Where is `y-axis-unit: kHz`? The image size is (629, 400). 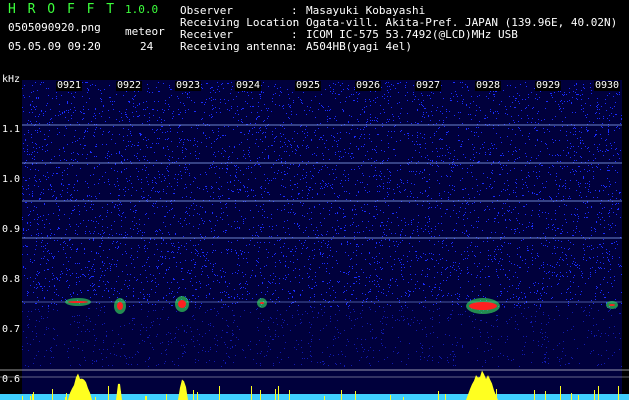
y-axis-unit: kHz is located at coordinates (11, 79).